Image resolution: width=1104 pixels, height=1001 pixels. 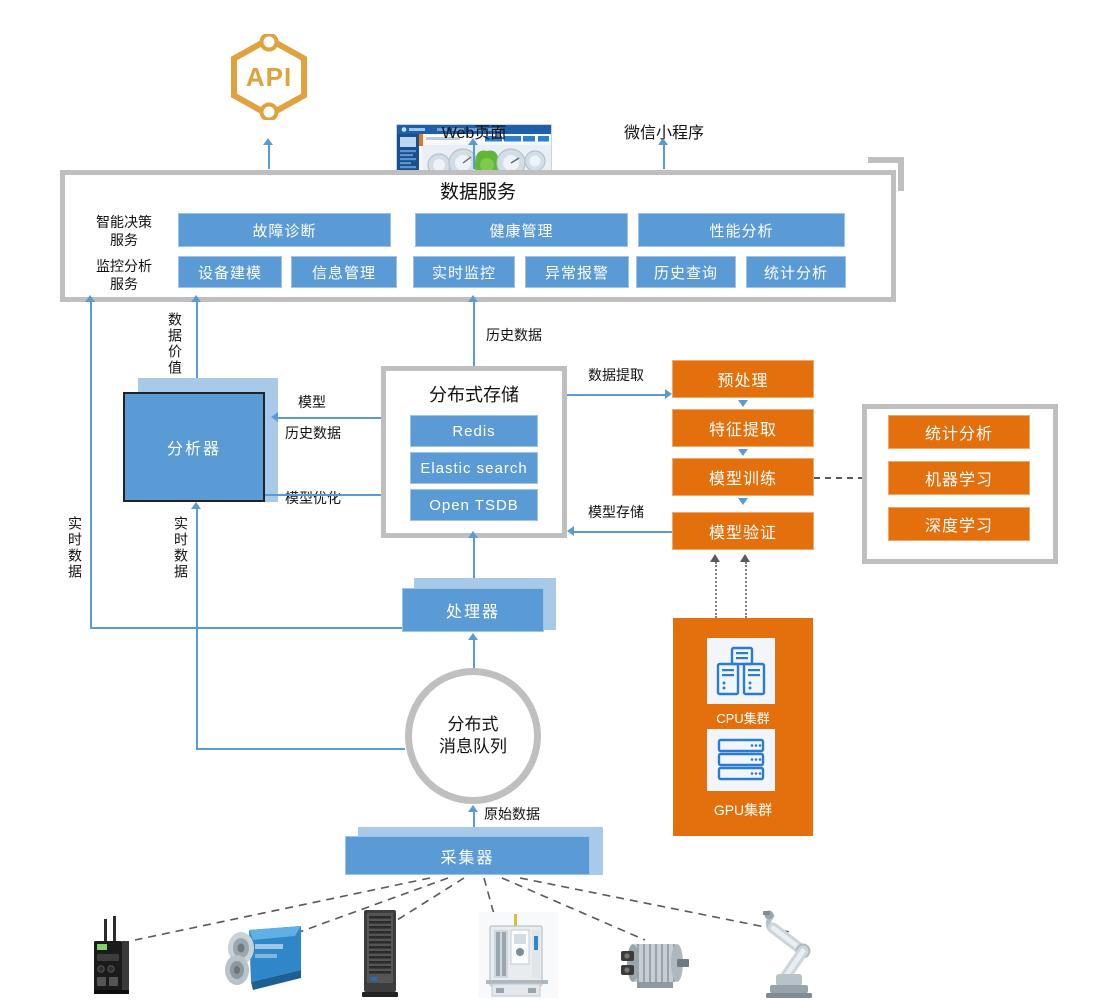 I want to click on algorithm-statistical-analysis: 统计分析, so click(x=959, y=432).